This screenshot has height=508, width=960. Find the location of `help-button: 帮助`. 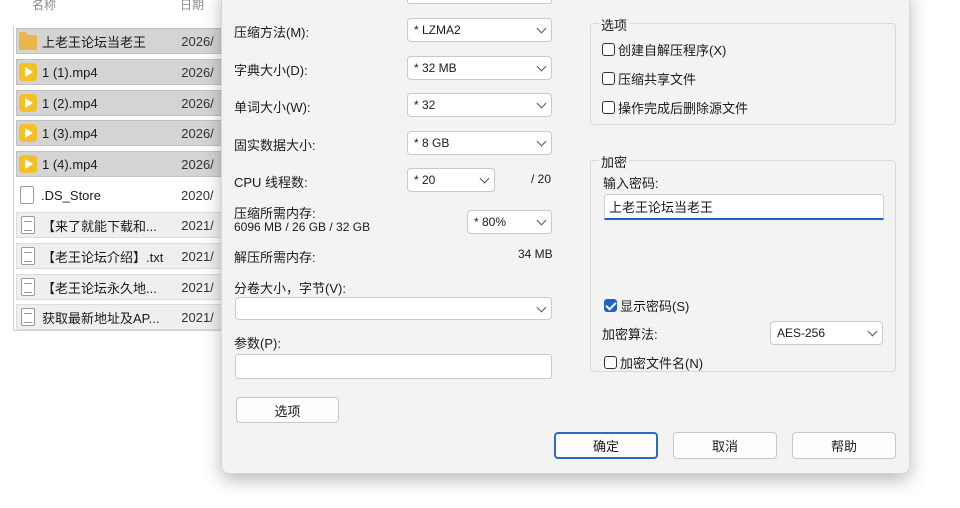

help-button: 帮助 is located at coordinates (844, 445).